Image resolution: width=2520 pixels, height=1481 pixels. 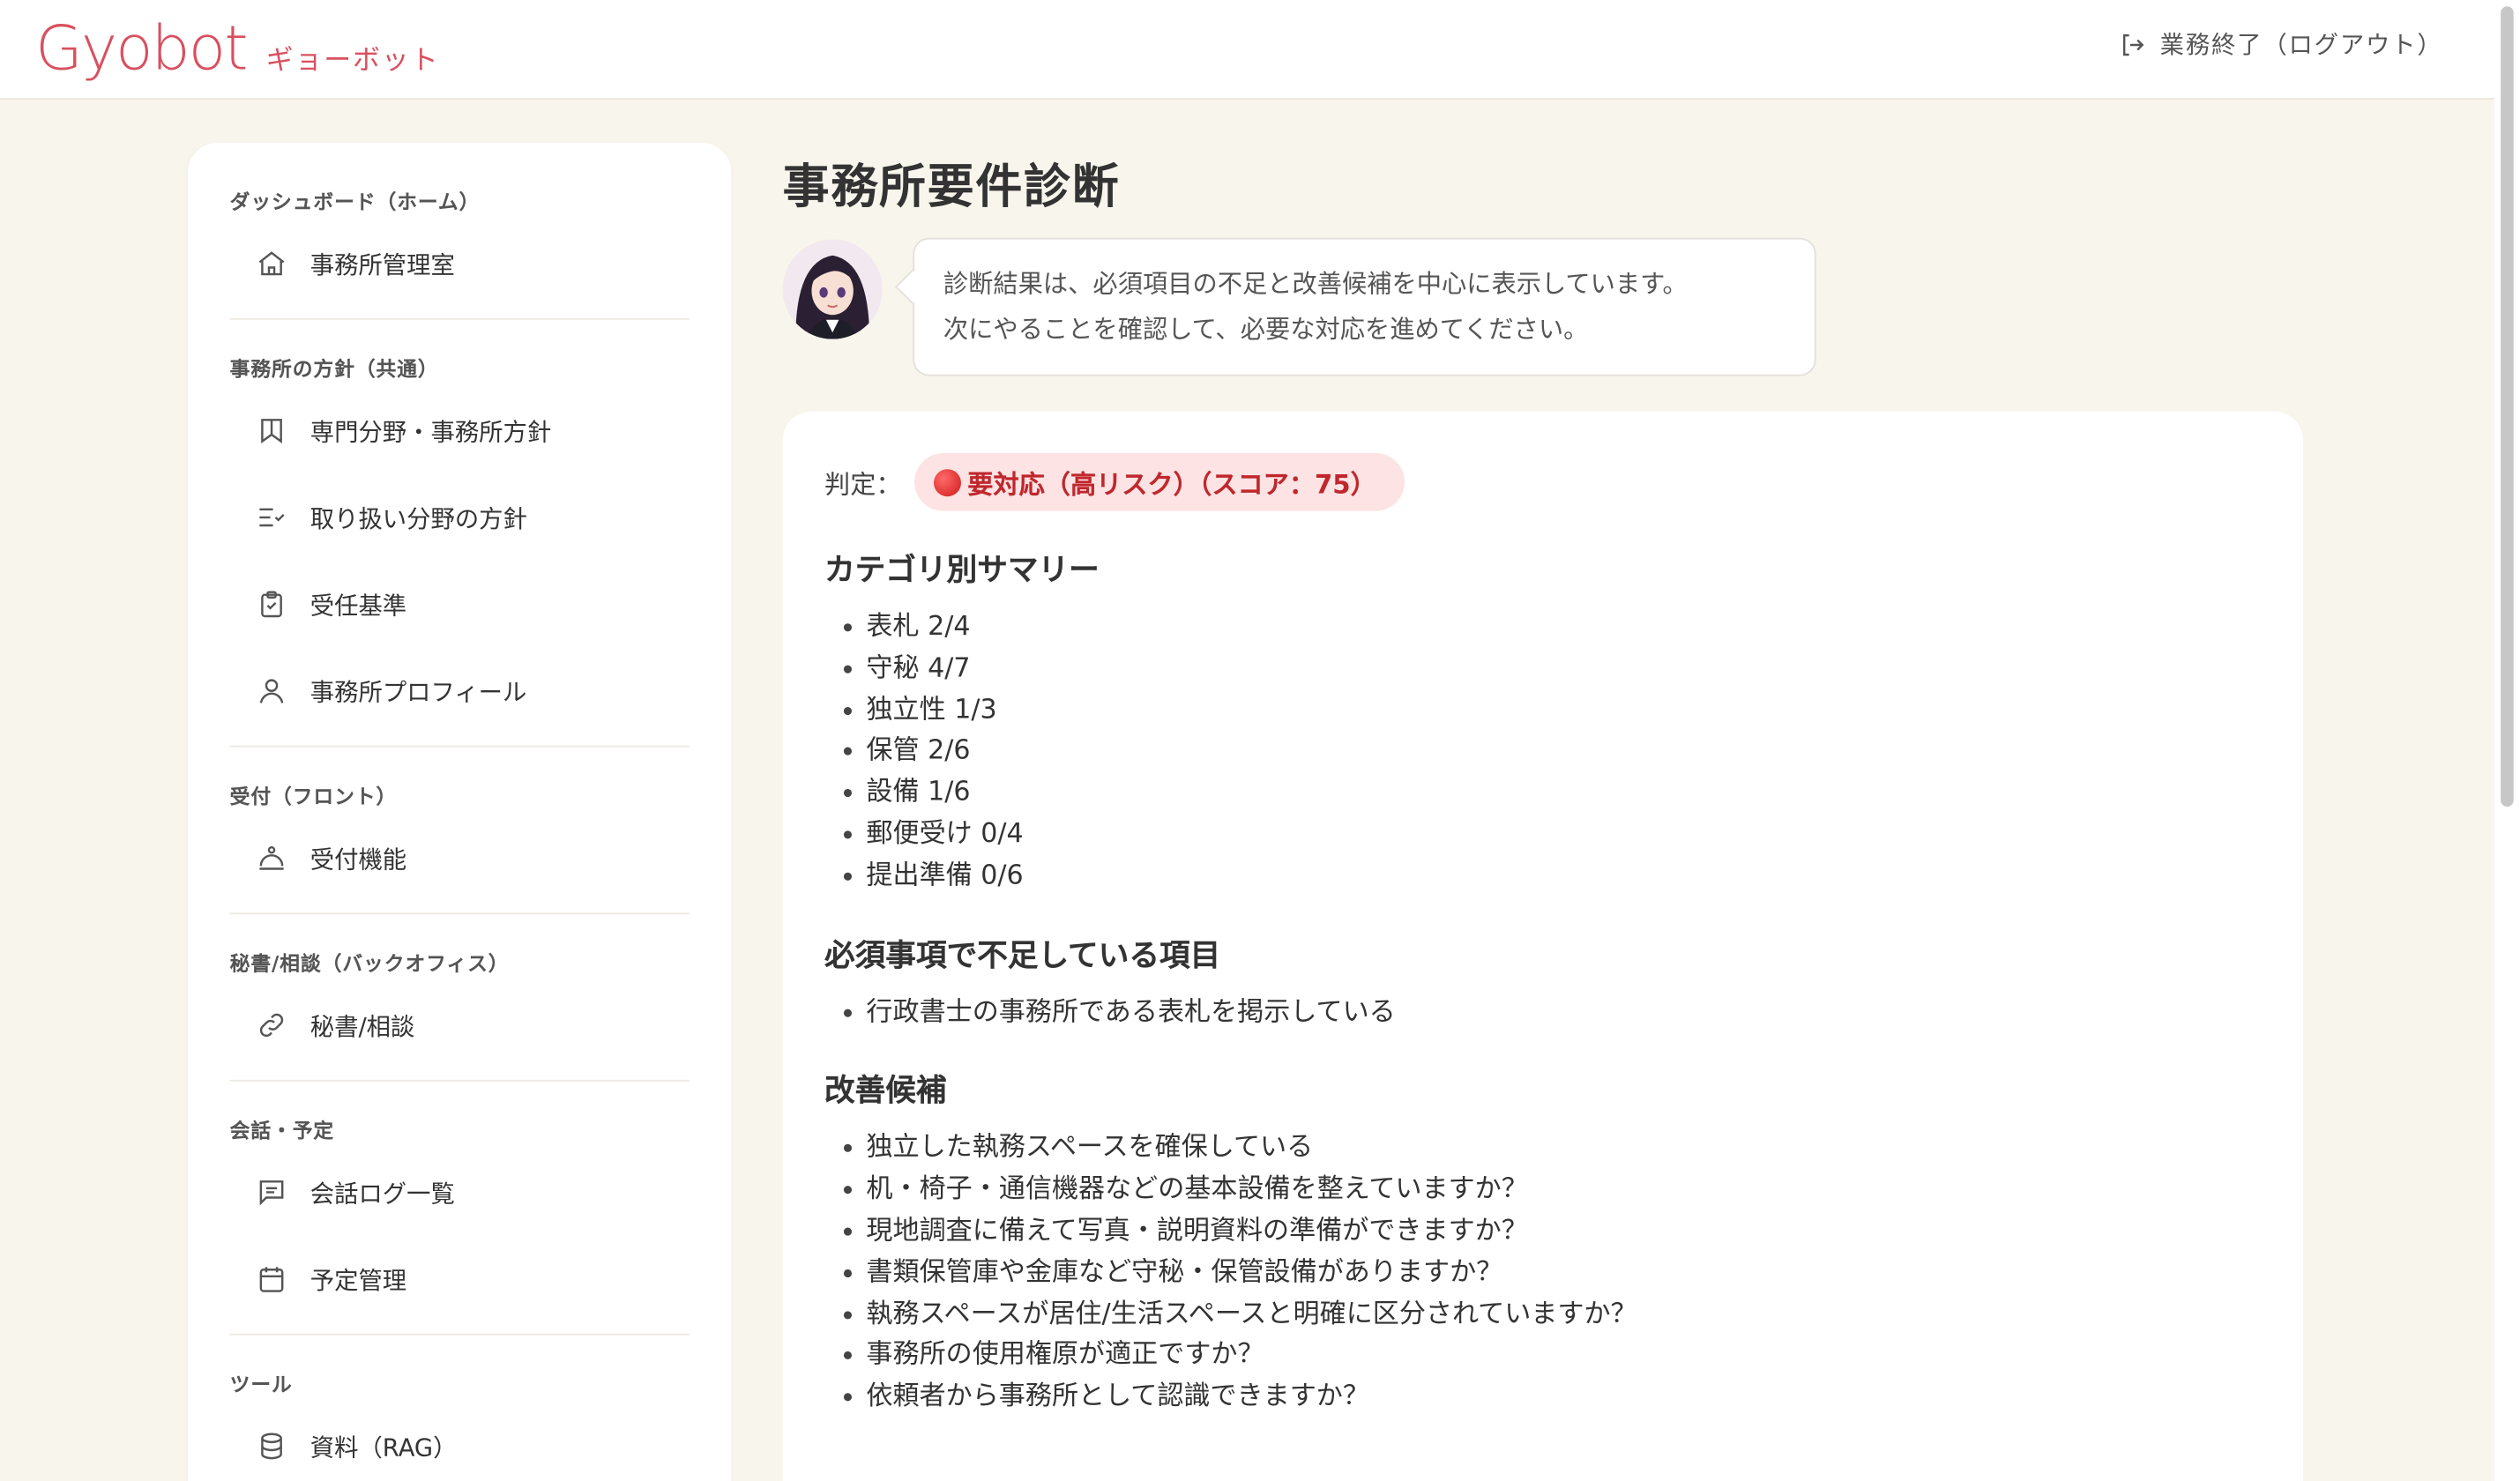 I want to click on sidebar-item-label: 専門分野・事務所方針, so click(x=430, y=431).